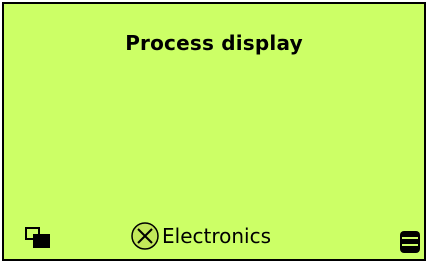 This screenshot has height=264, width=430. I want to click on status-label: Electronics, so click(217, 236).